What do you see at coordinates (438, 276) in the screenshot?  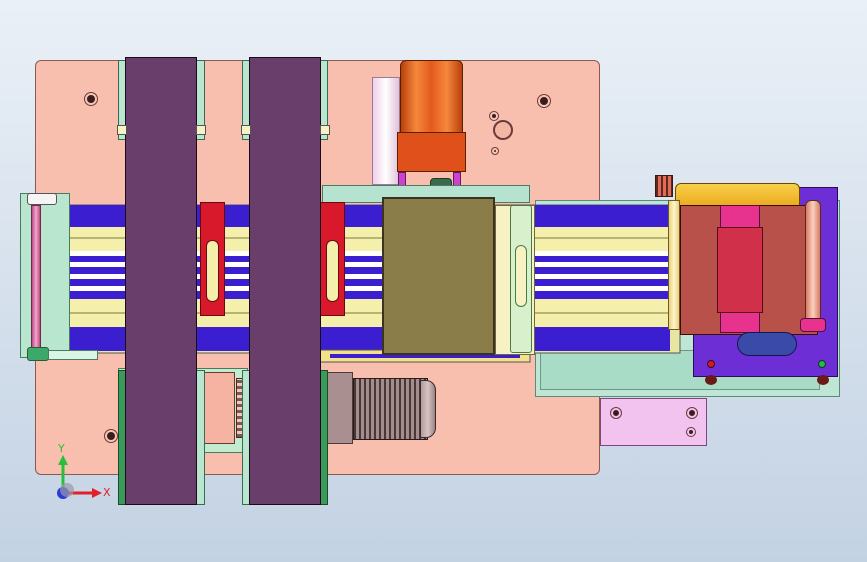 I see `press-cover` at bounding box center [438, 276].